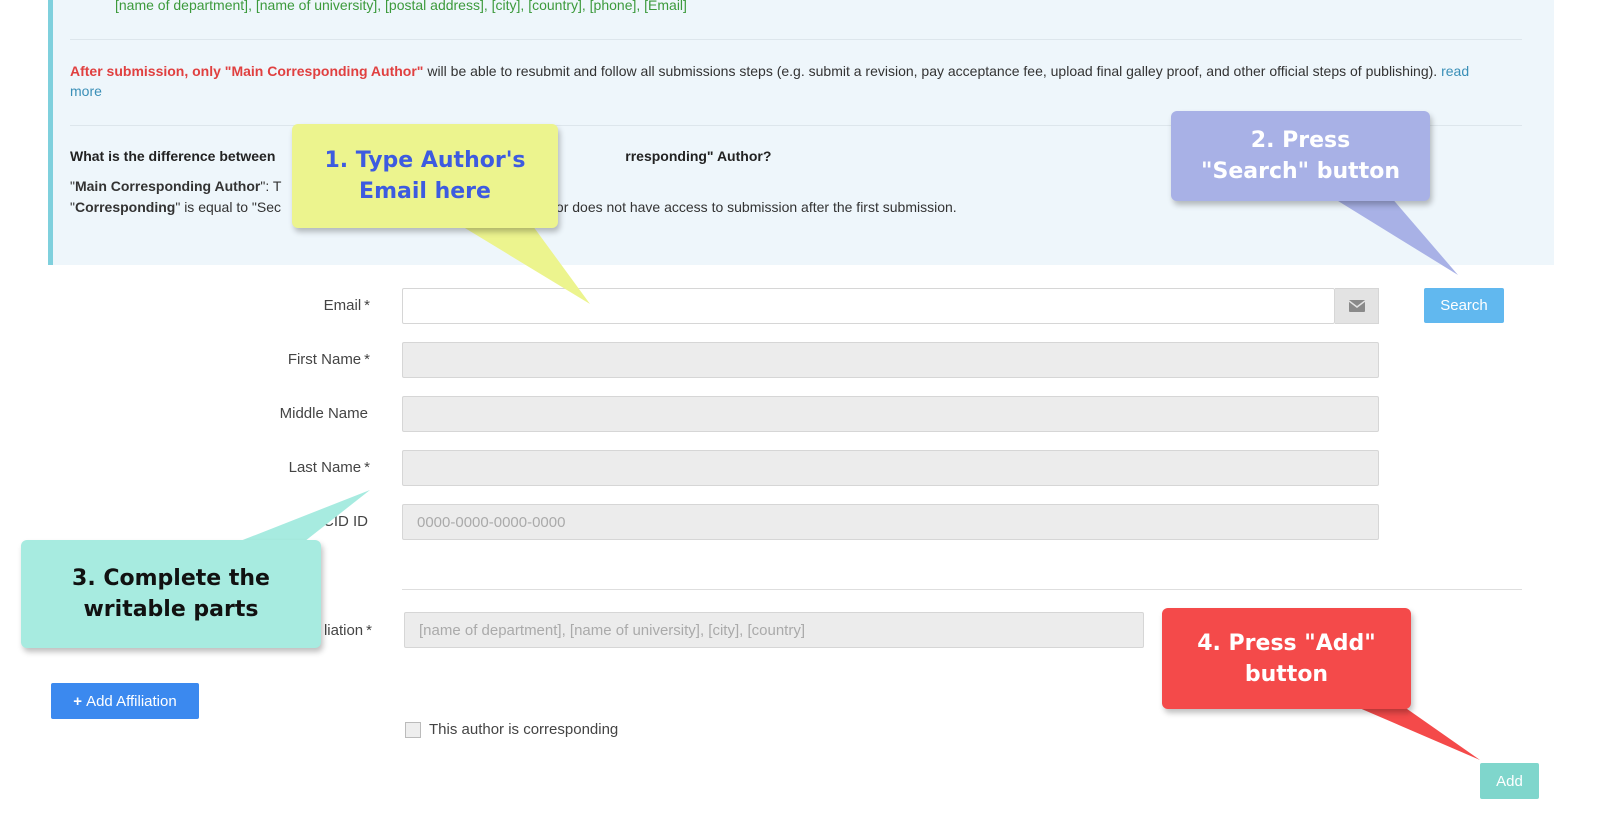 The width and height of the screenshot is (1607, 820). Describe the element at coordinates (300, 517) in the screenshot. I see `callout-3-pointer` at that location.